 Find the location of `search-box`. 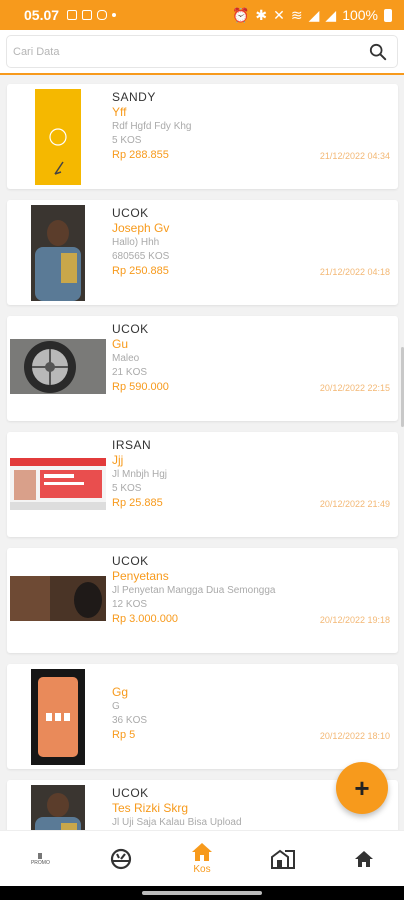

search-box is located at coordinates (202, 51).